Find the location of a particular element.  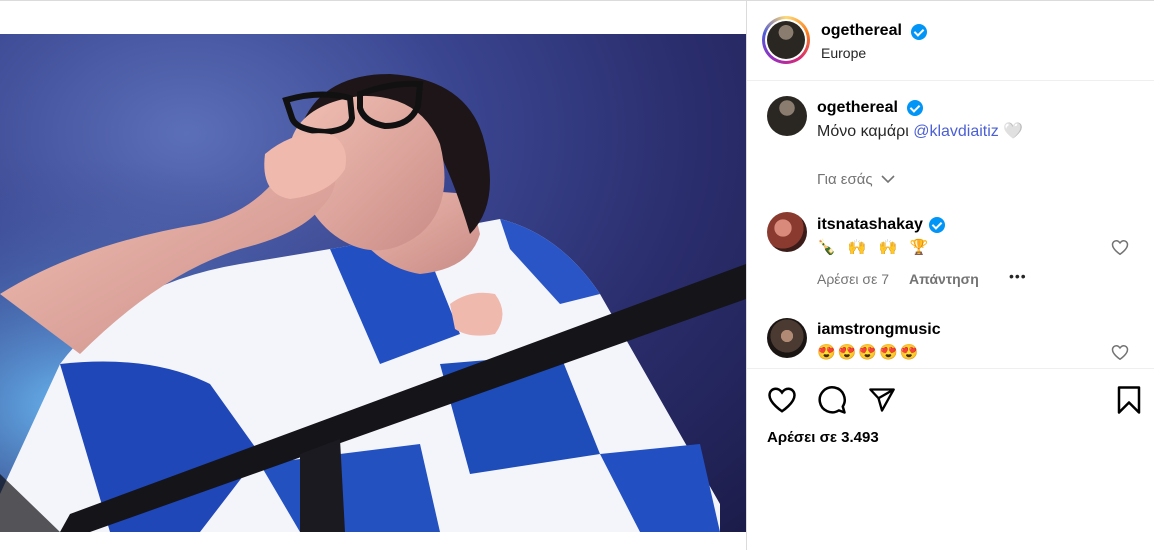

bookmark-icon is located at coordinates (1129, 400).